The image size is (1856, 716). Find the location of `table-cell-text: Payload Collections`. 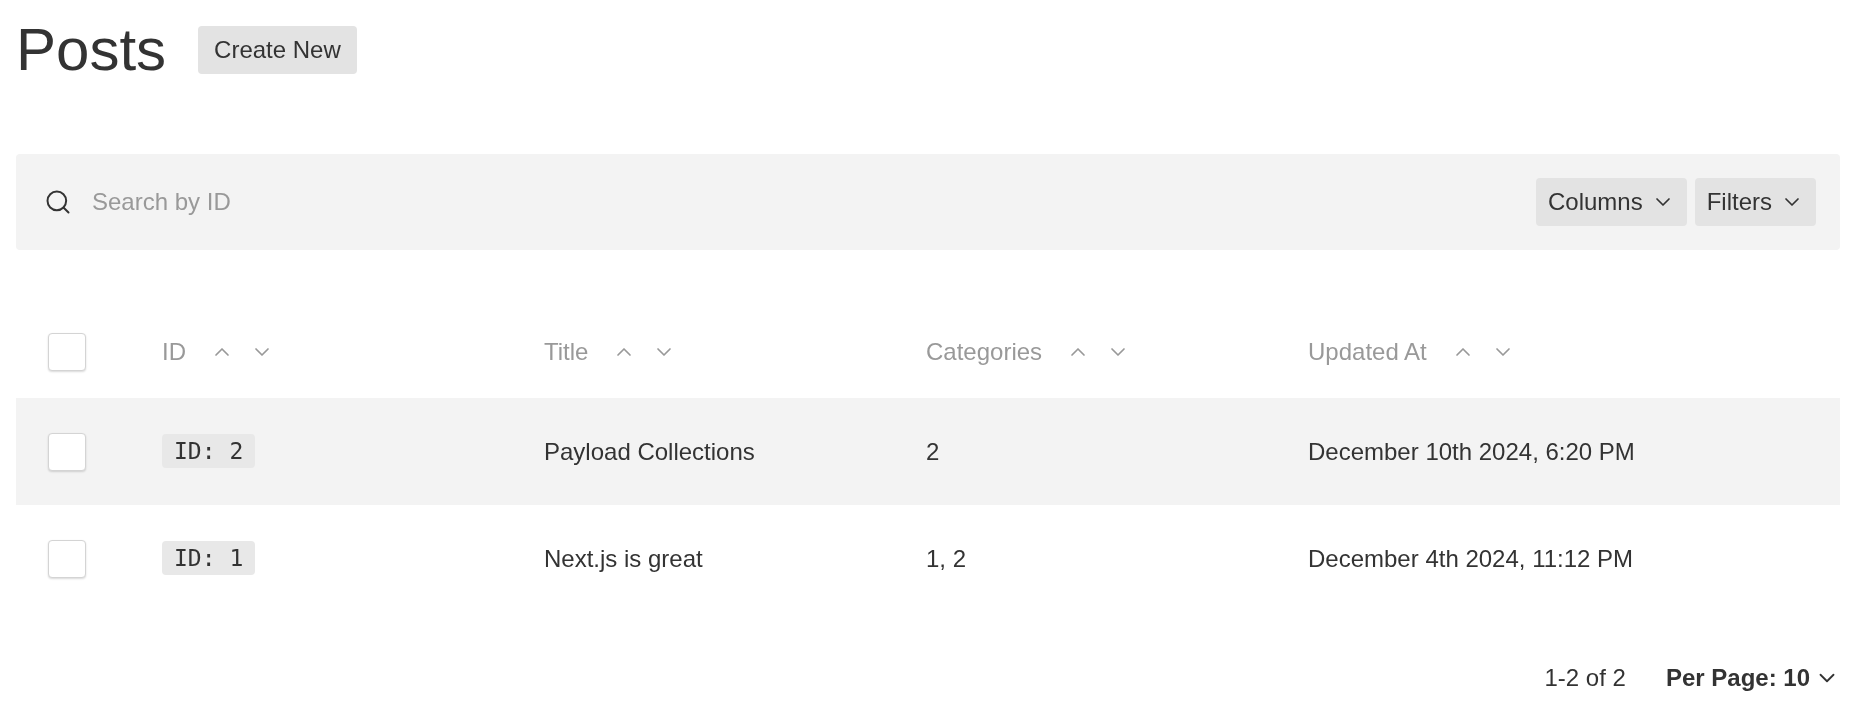

table-cell-text: Payload Collections is located at coordinates (650, 451).